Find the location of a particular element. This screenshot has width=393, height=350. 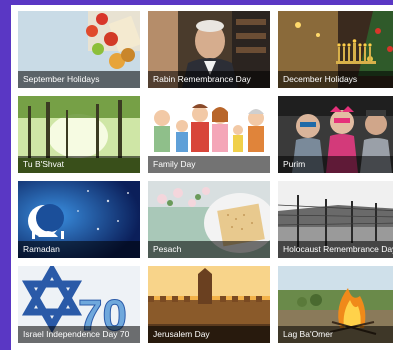

tile-label: Israel Independence Day 70 is located at coordinates (79, 334).